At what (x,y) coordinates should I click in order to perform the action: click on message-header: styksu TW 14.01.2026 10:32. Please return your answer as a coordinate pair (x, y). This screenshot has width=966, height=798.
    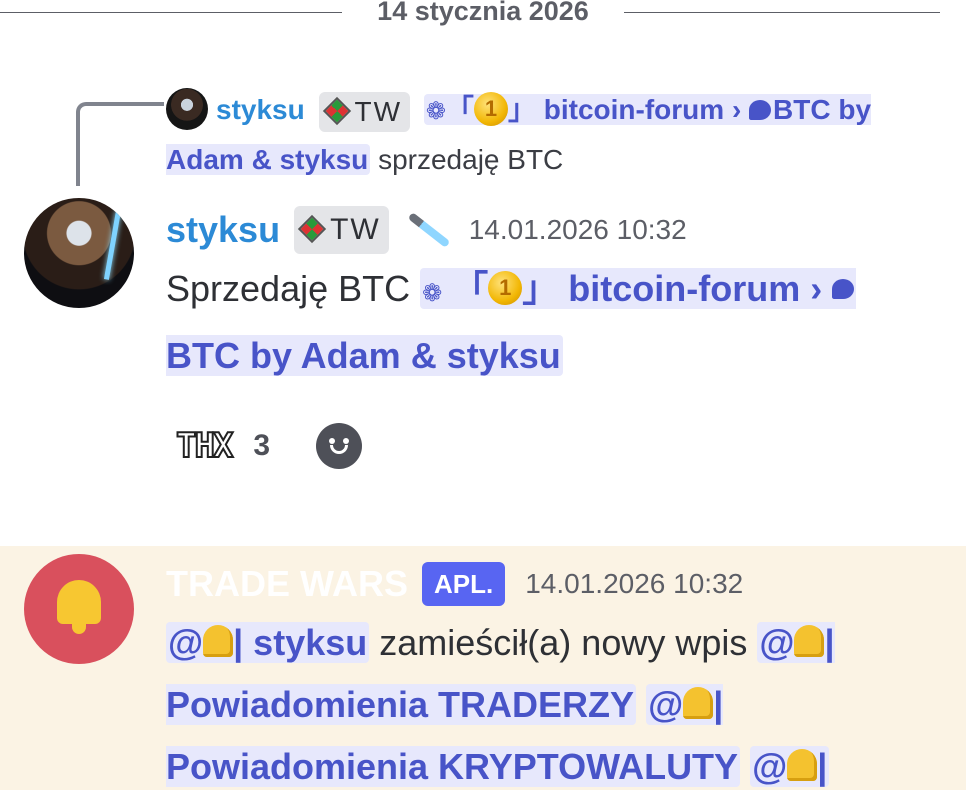
    Looking at the image, I should click on (426, 230).